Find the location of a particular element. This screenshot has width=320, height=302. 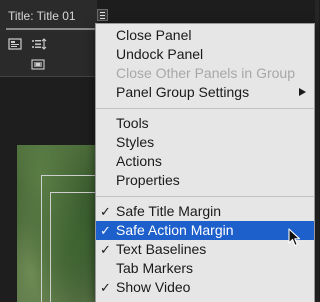

menu-item-safe-title-margin: ✓ Safe Title Margin is located at coordinates (205, 211).